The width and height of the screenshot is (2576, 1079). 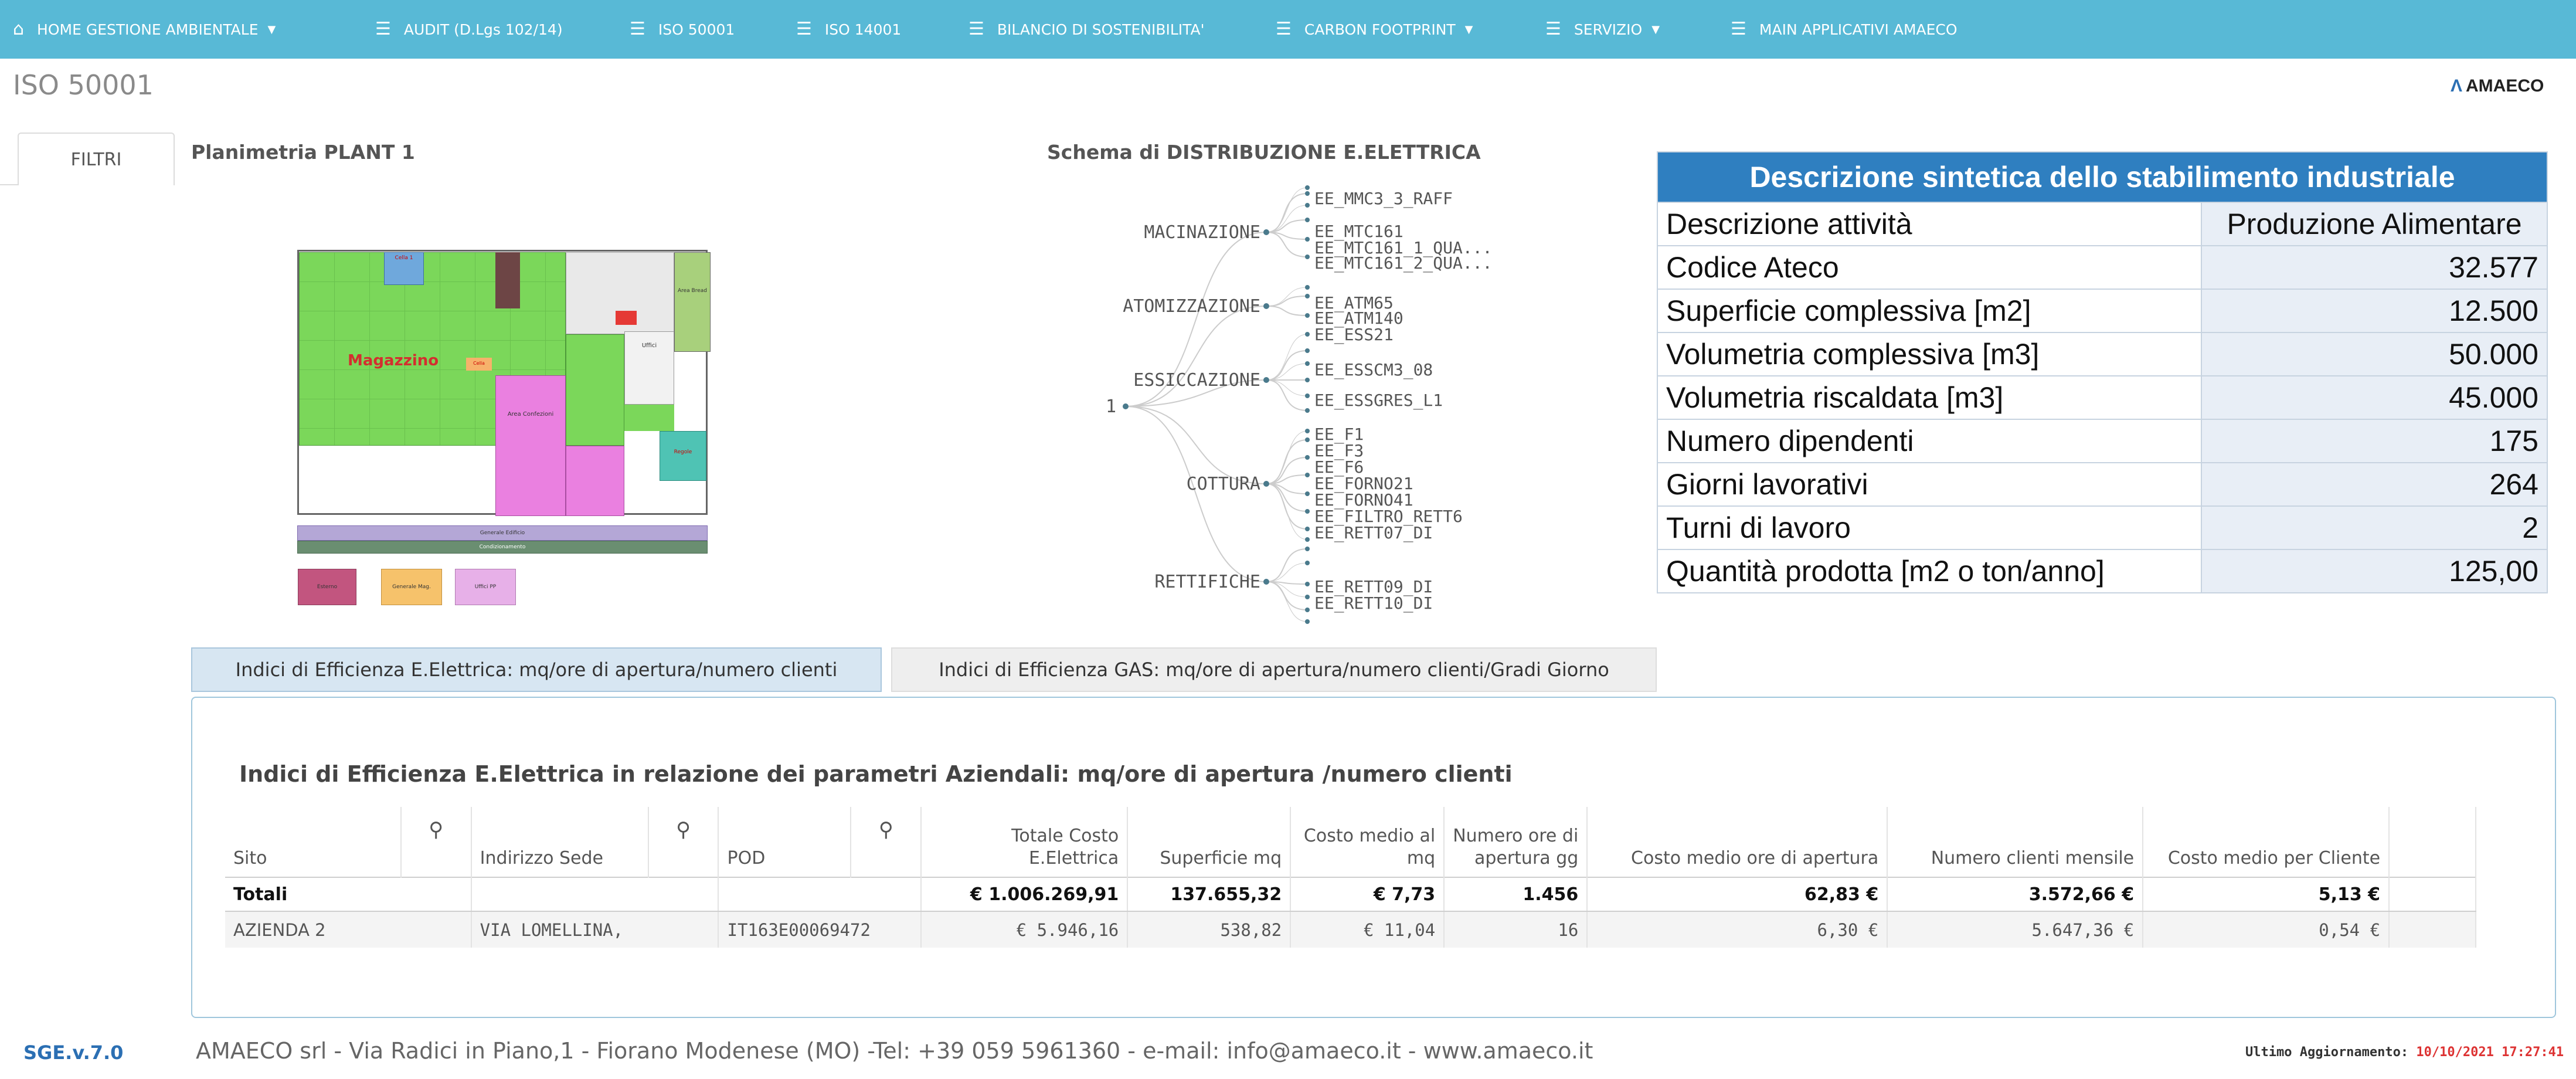 What do you see at coordinates (2498, 86) in the screenshot?
I see `amaeco-logo: Λ AMAECO` at bounding box center [2498, 86].